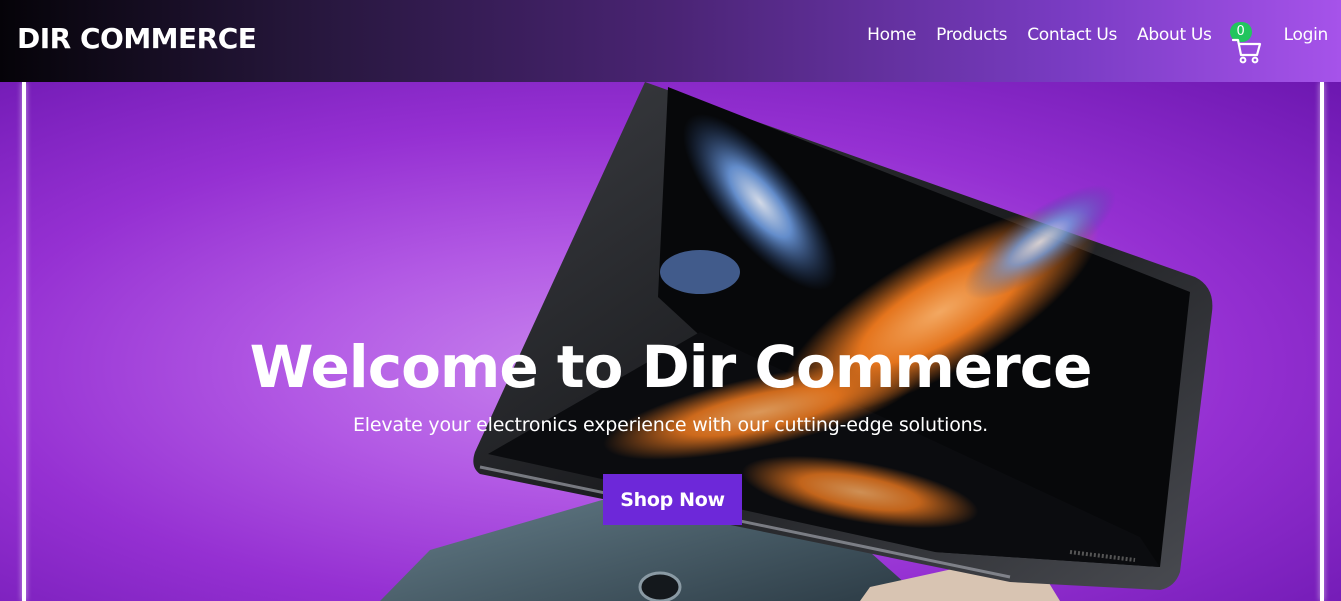  I want to click on shopping-cart-icon, so click(1246, 51).